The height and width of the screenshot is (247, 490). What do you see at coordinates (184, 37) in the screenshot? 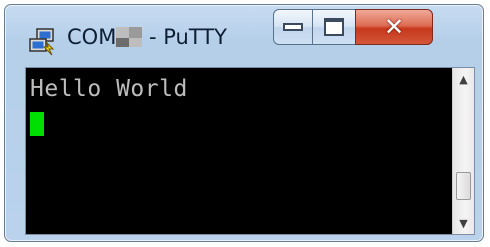
I see `window-title-suffix: - PuTTY` at bounding box center [184, 37].